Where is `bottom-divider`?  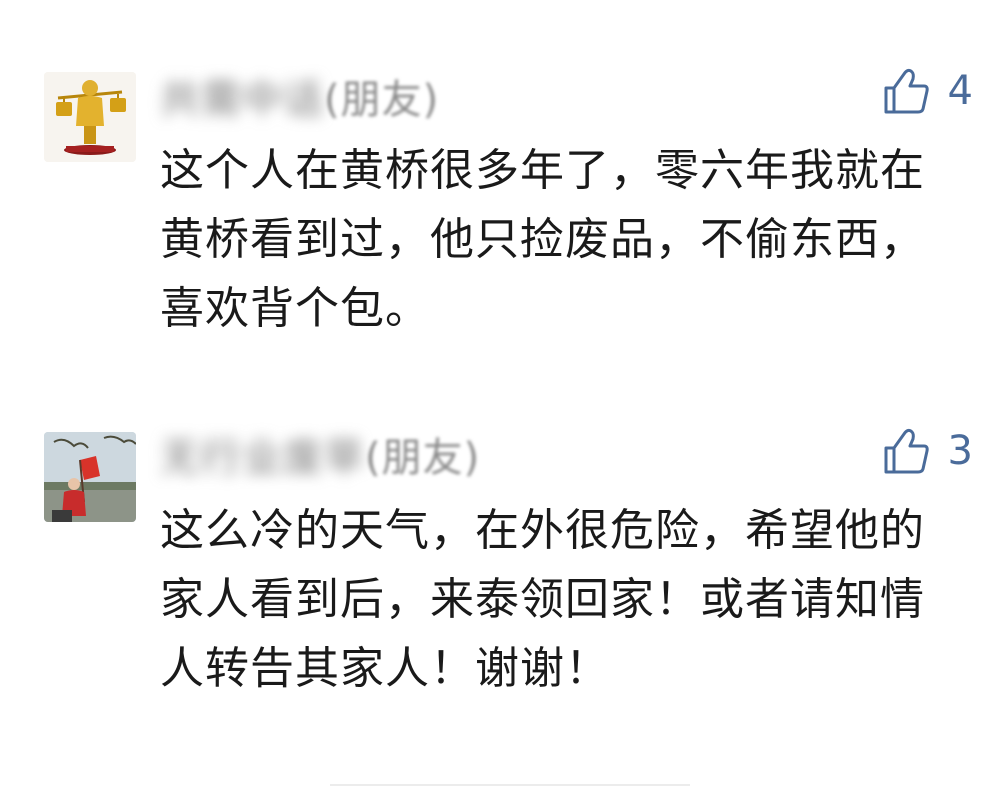
bottom-divider is located at coordinates (510, 785).